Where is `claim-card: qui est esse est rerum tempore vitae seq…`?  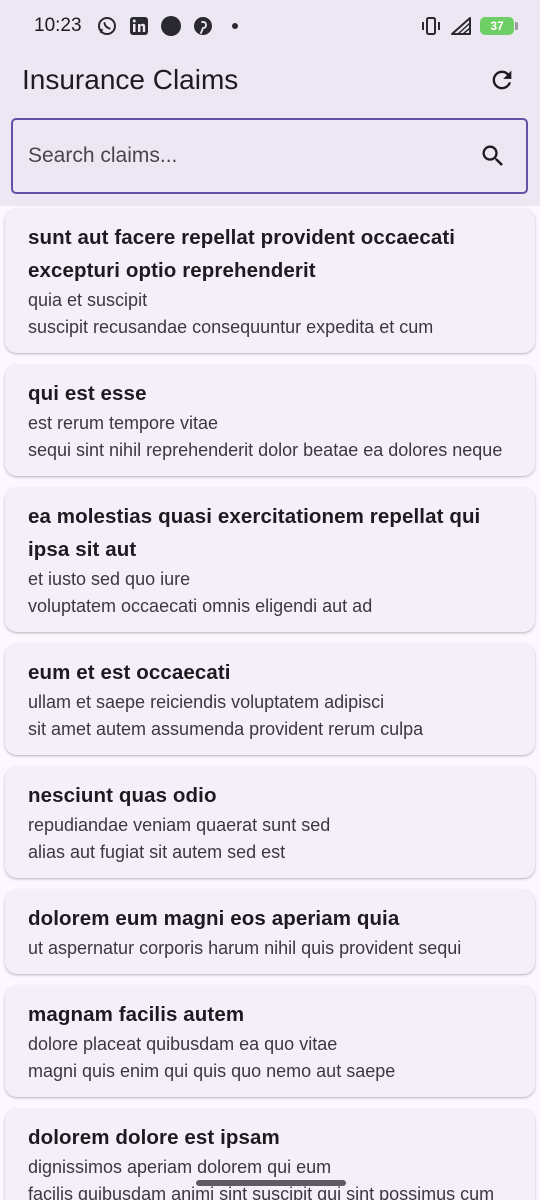 claim-card: qui est esse est rerum tempore vitae seq… is located at coordinates (270, 420).